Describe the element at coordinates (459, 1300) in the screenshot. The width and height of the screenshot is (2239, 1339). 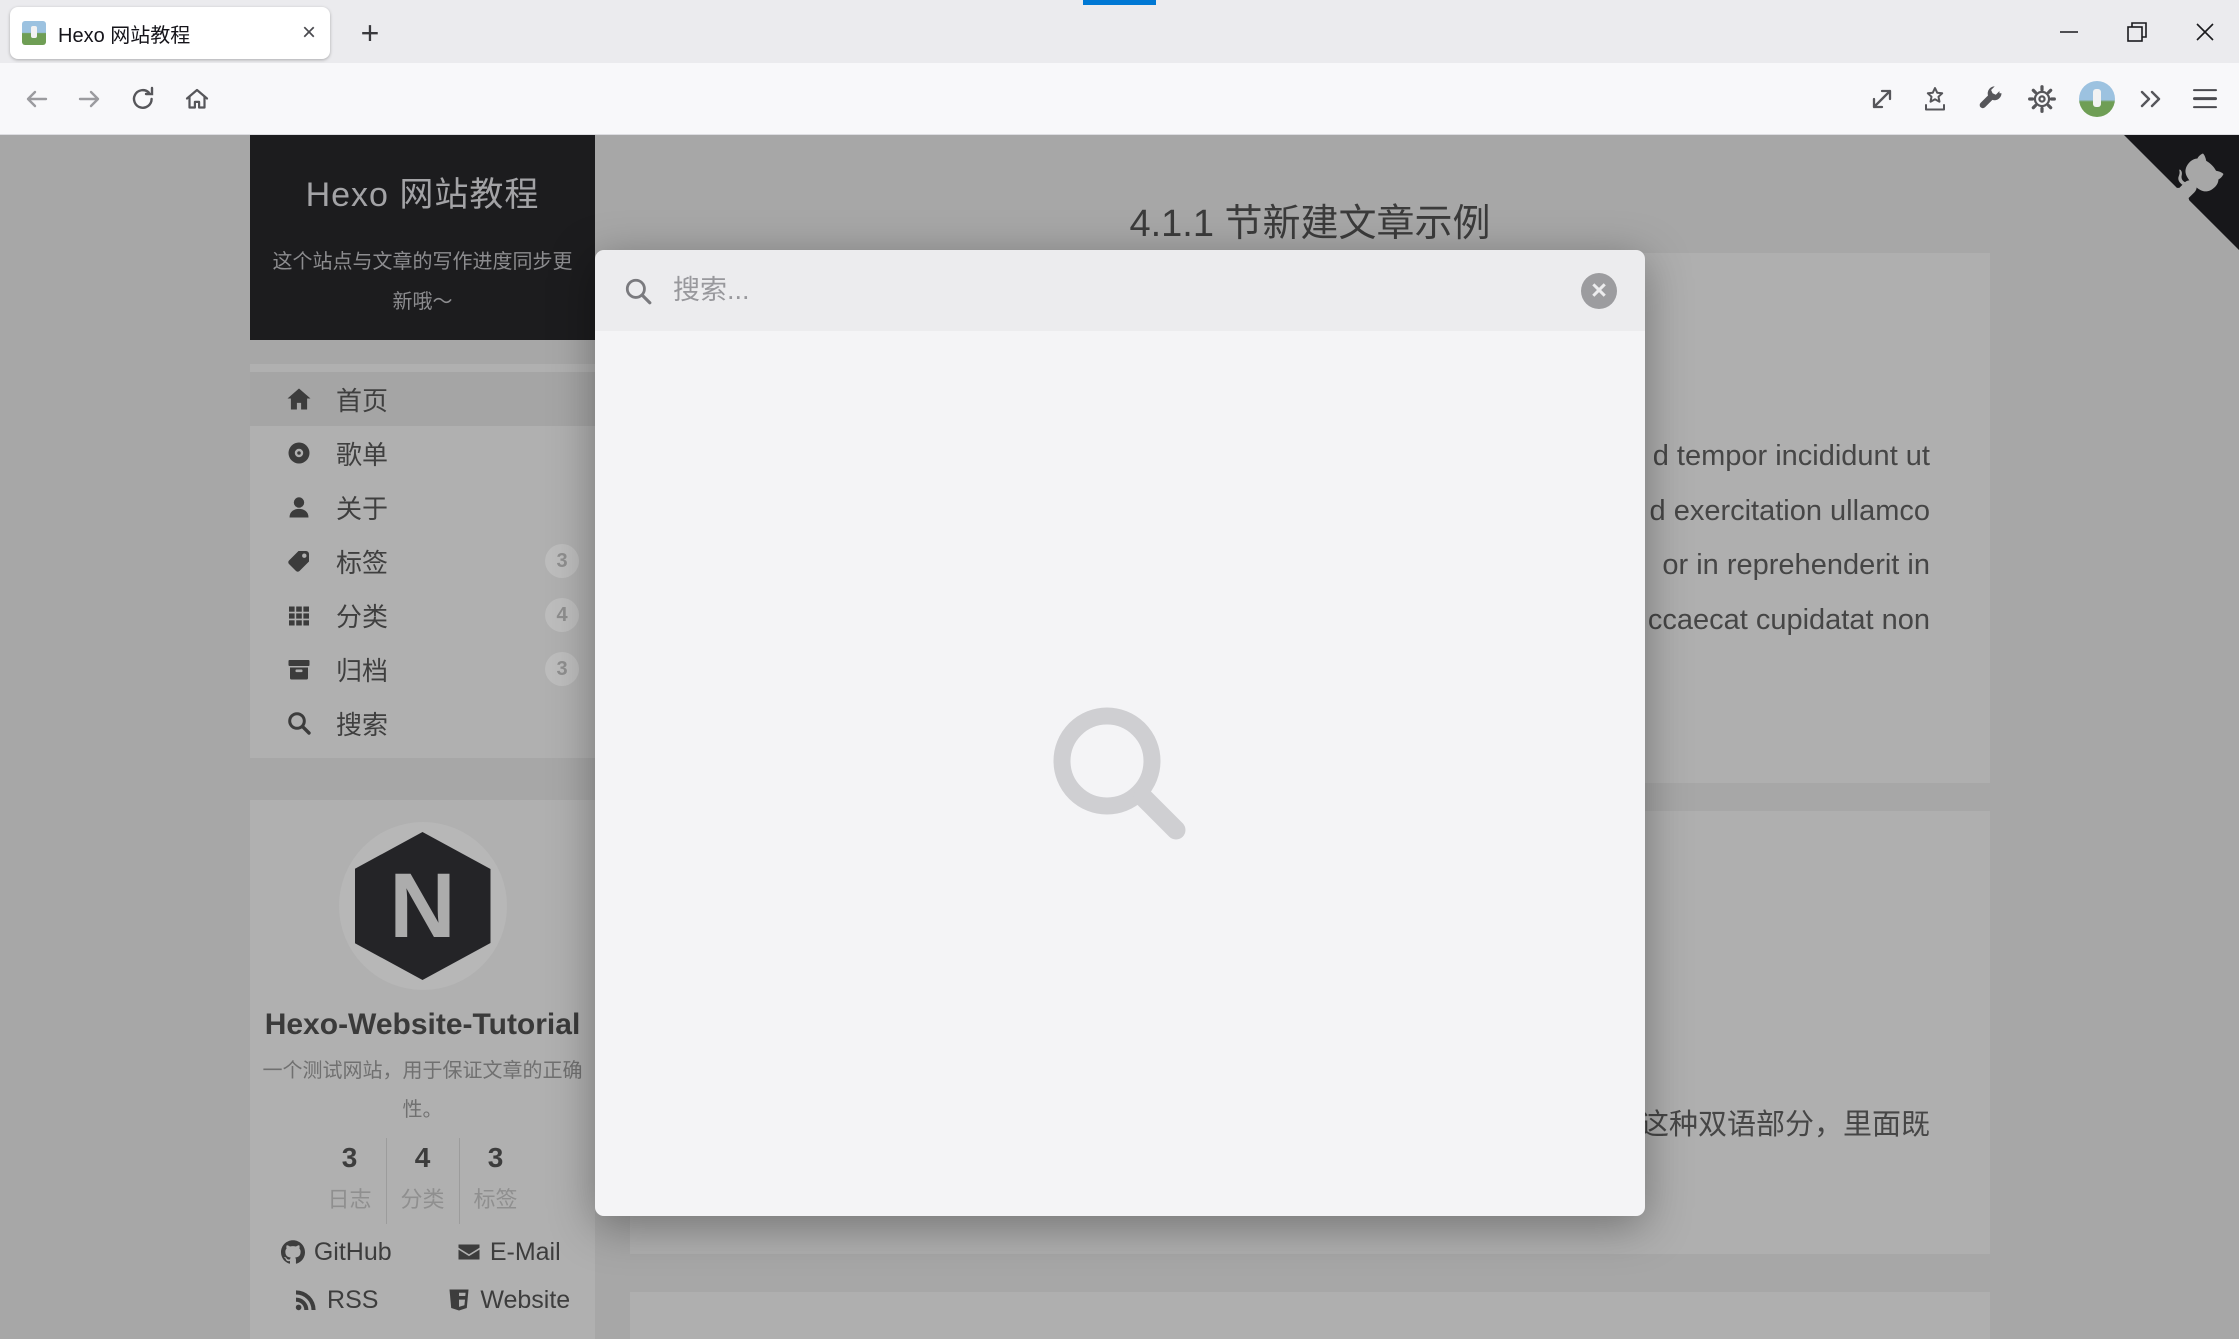
I see `website-icon` at that location.